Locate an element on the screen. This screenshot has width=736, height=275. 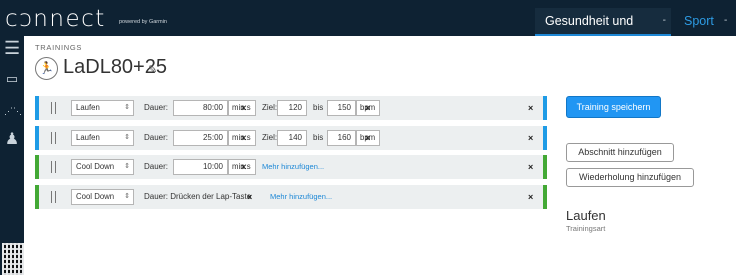
sidebar: ☰ ▭ ⋰⋱ ♟ is located at coordinates (12, 155).